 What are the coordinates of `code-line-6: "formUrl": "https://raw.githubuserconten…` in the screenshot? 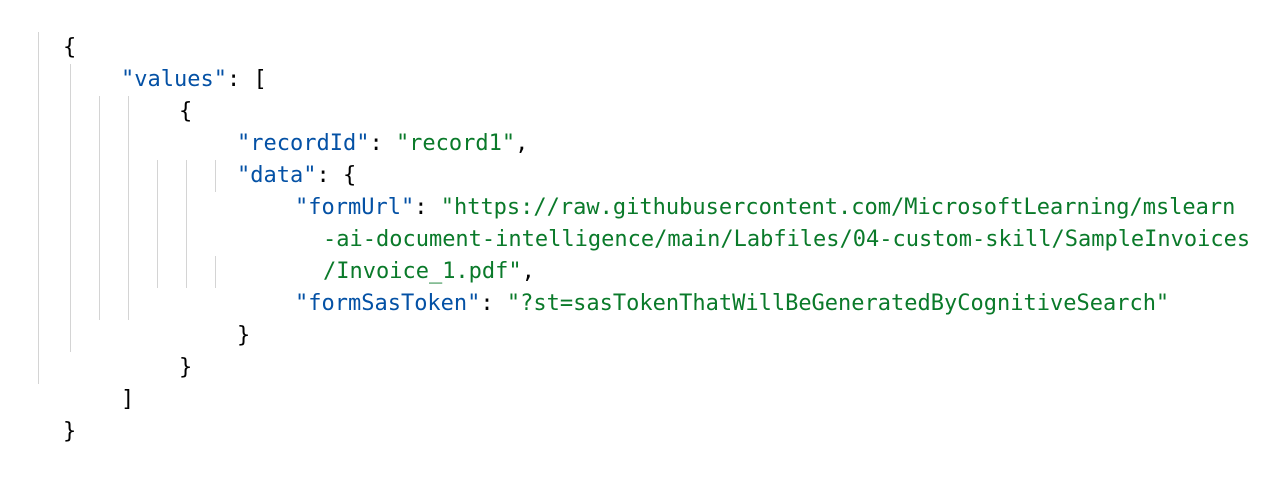 It's located at (738, 190).